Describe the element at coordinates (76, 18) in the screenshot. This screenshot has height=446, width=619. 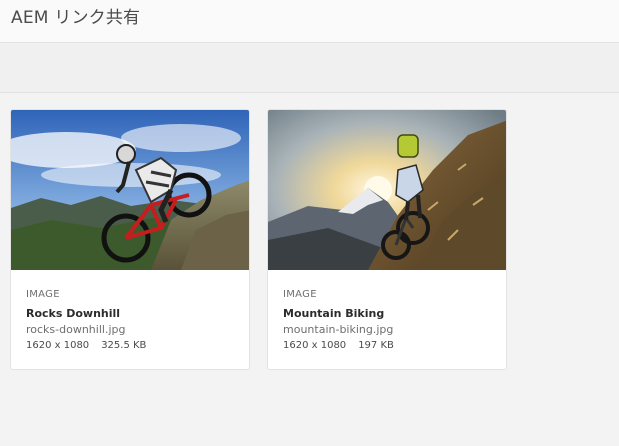
I see `page-title: AEM リンク共有` at that location.